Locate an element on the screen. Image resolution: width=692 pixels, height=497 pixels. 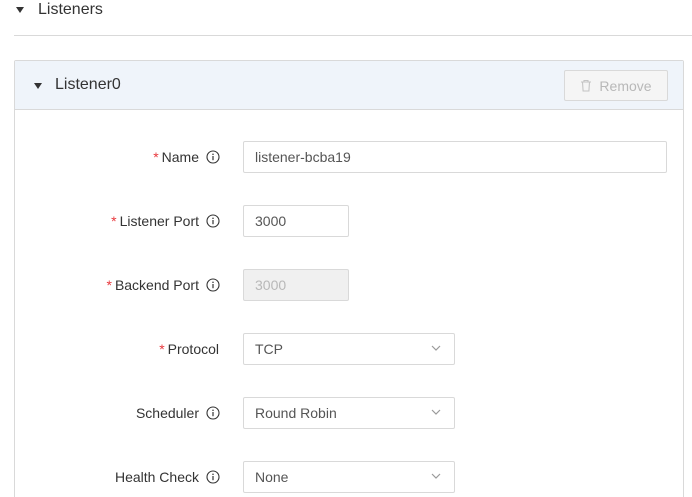
trash-icon is located at coordinates (586, 85).